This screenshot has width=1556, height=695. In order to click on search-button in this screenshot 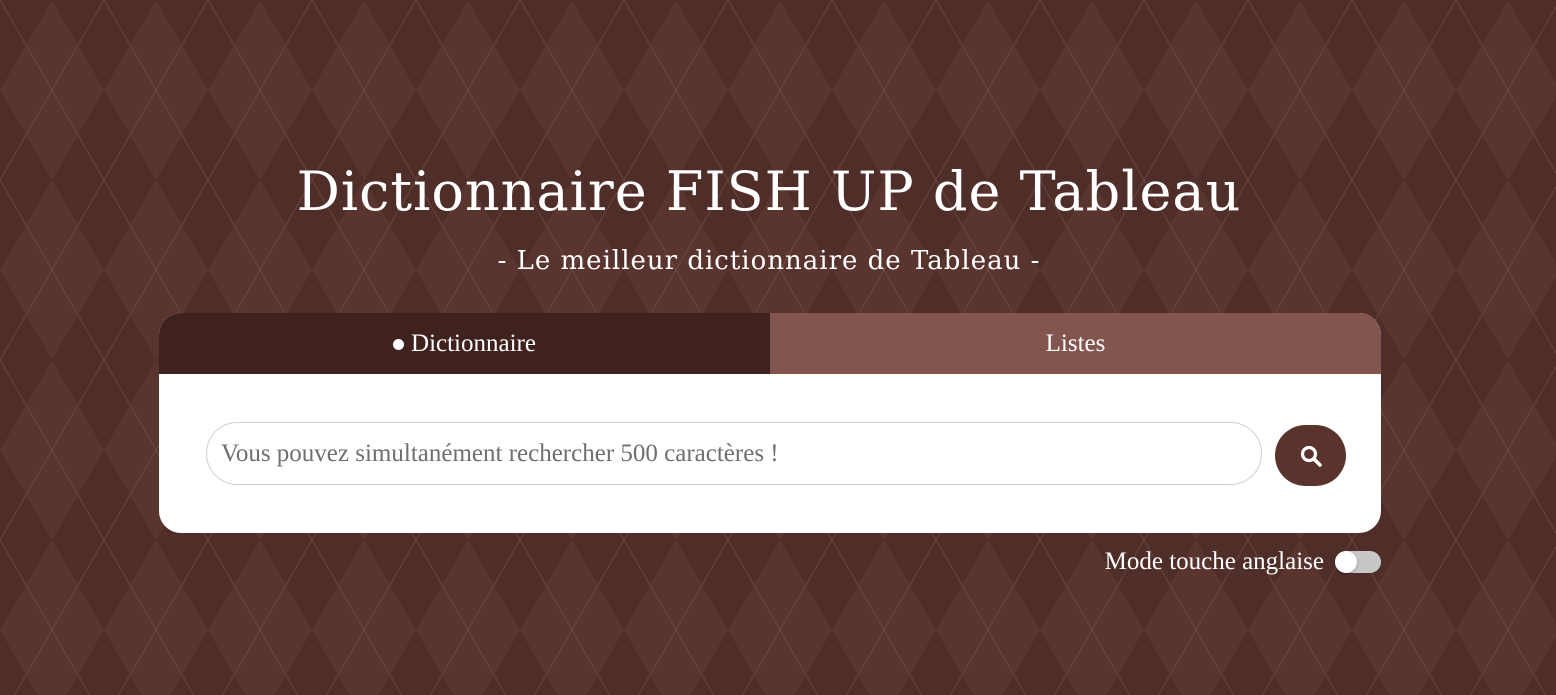, I will do `click(1310, 455)`.